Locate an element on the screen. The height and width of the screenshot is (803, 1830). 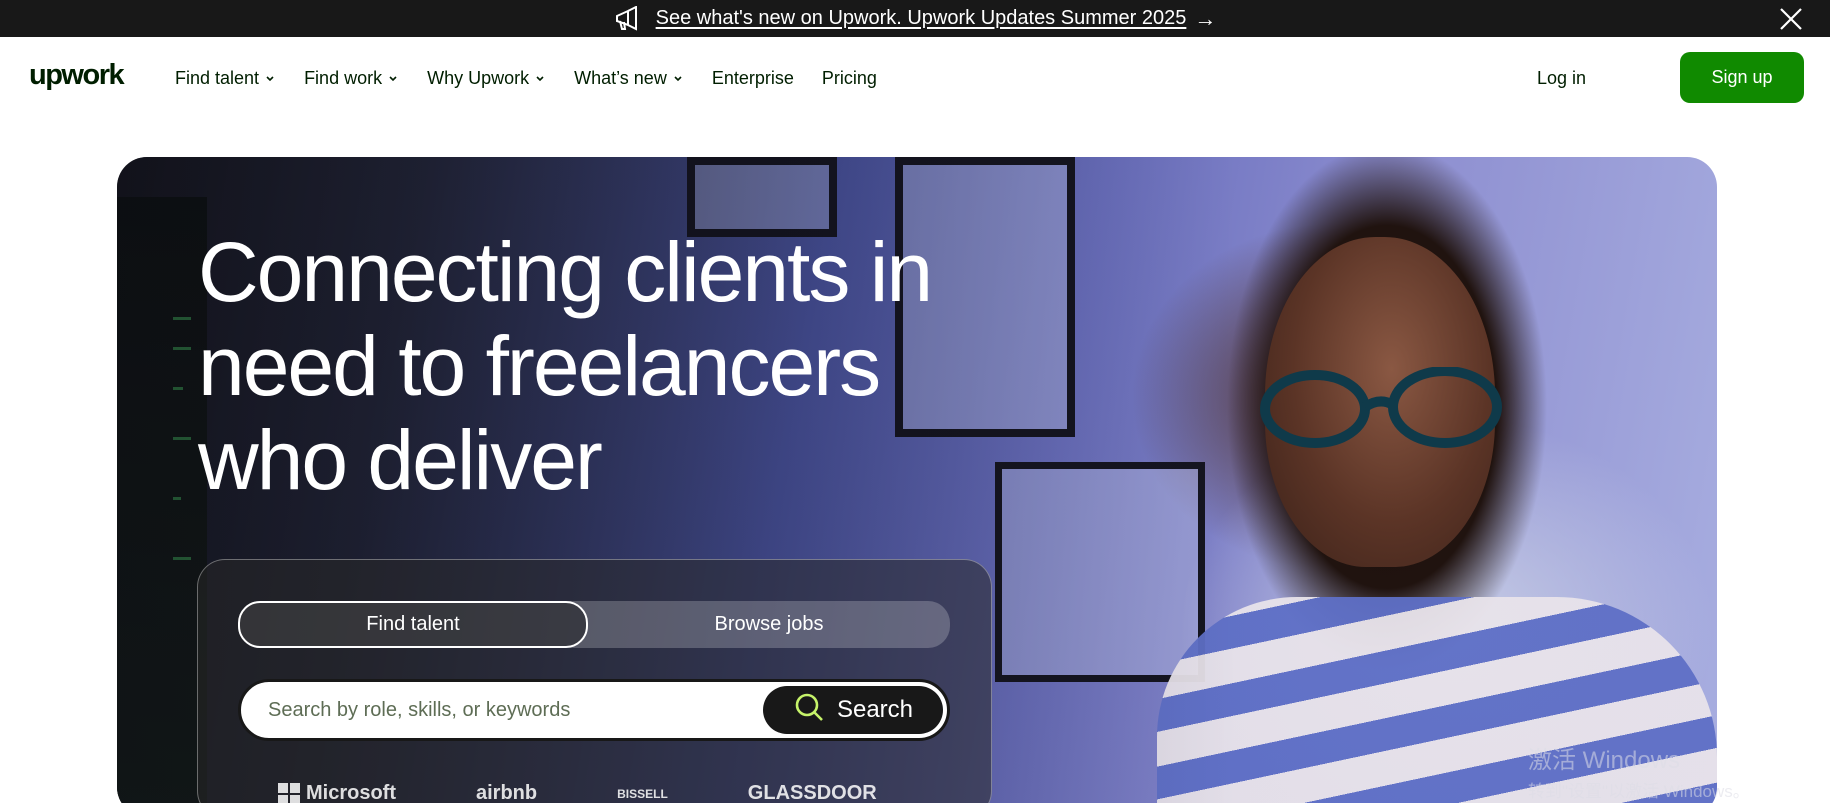
nav-item-label: What’s new is located at coordinates (620, 77).